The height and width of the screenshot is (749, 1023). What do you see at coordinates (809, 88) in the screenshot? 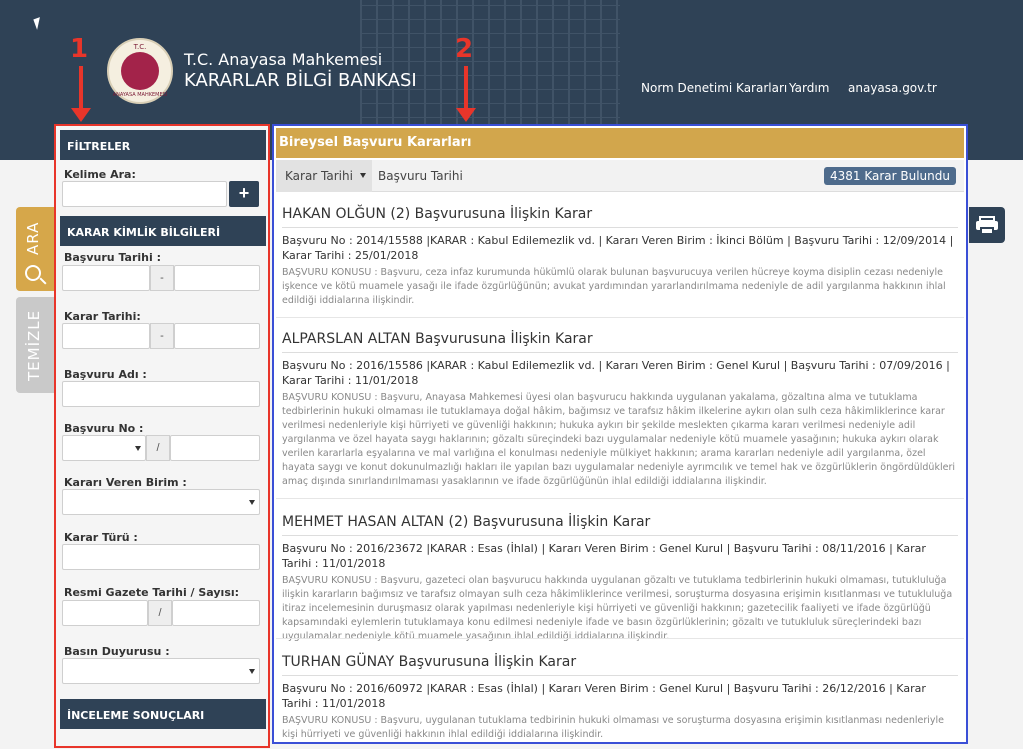
I see `nav-yardim: Yardım` at bounding box center [809, 88].